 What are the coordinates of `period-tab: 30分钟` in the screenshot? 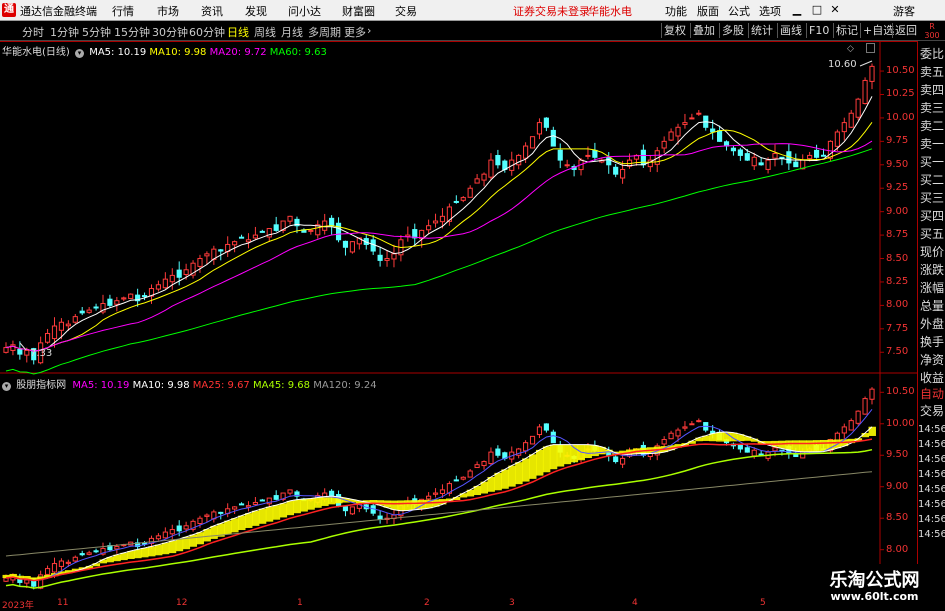 It's located at (170, 32).